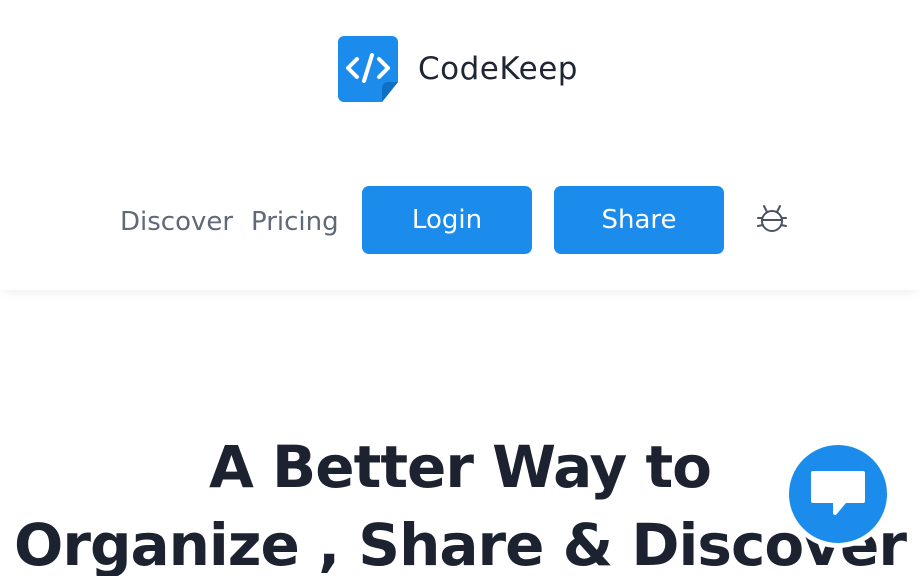 The width and height of the screenshot is (920, 576). I want to click on main-nav: Discover Pricing Login Share, so click(460, 220).